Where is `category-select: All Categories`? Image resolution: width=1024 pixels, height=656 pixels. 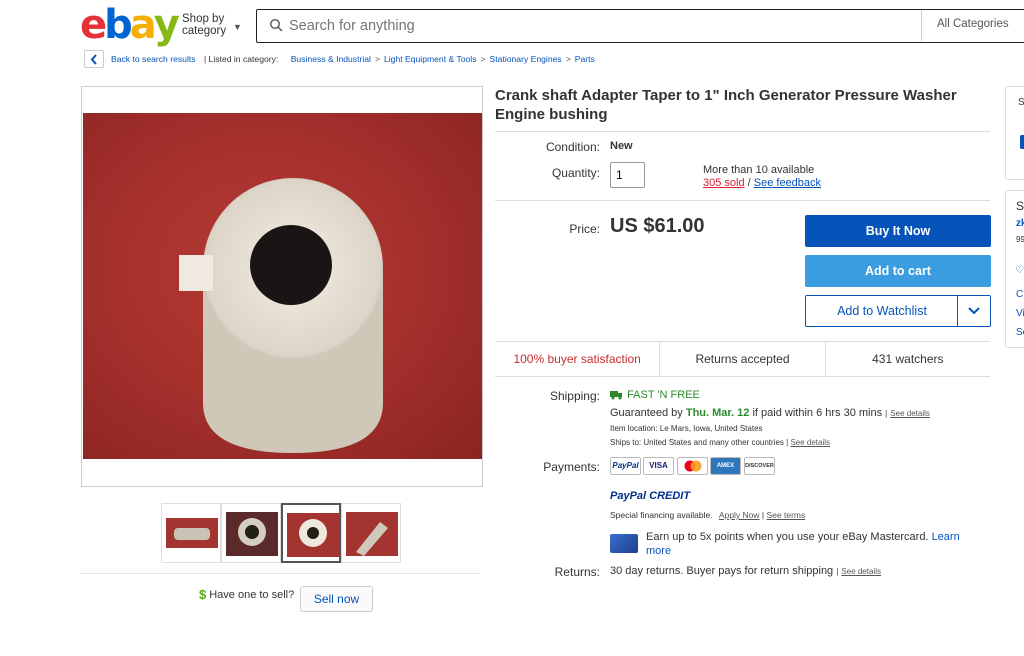 category-select: All Categories is located at coordinates (973, 24).